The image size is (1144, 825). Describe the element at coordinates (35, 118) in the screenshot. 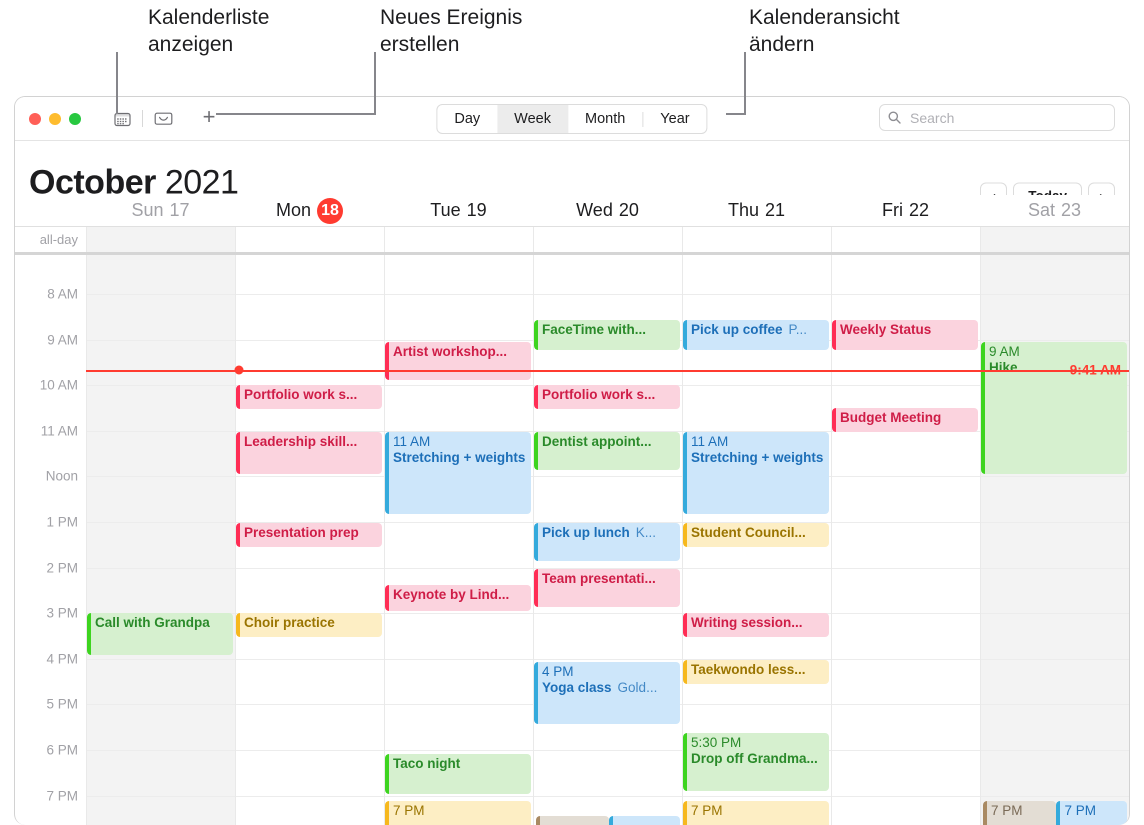

I see `close-button` at that location.